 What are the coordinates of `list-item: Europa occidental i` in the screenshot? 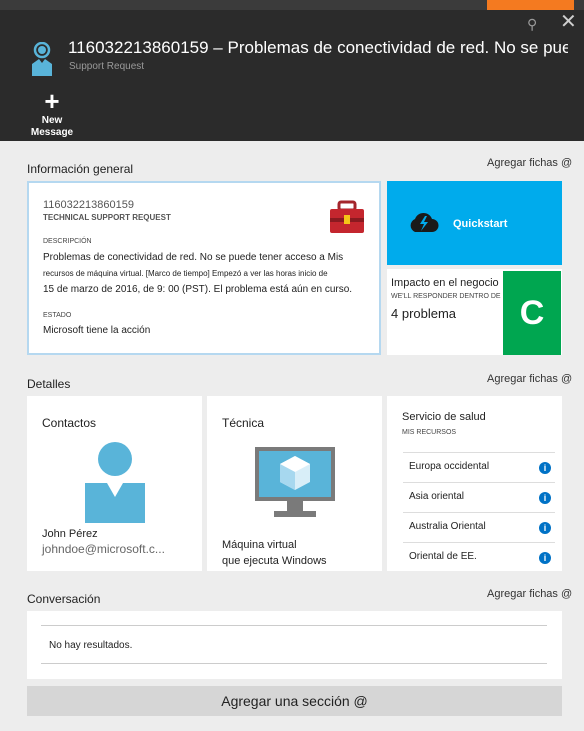 It's located at (479, 467).